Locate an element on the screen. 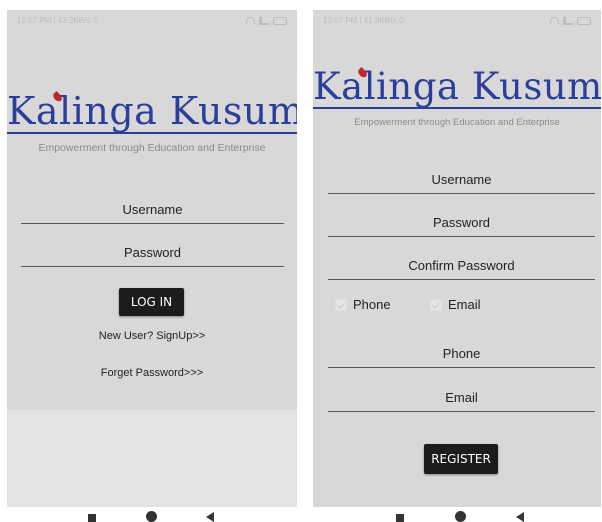 This screenshot has width=602, height=522. status-bar: 12:07 PM | 43.2KB/s ⏱ is located at coordinates (152, 21).